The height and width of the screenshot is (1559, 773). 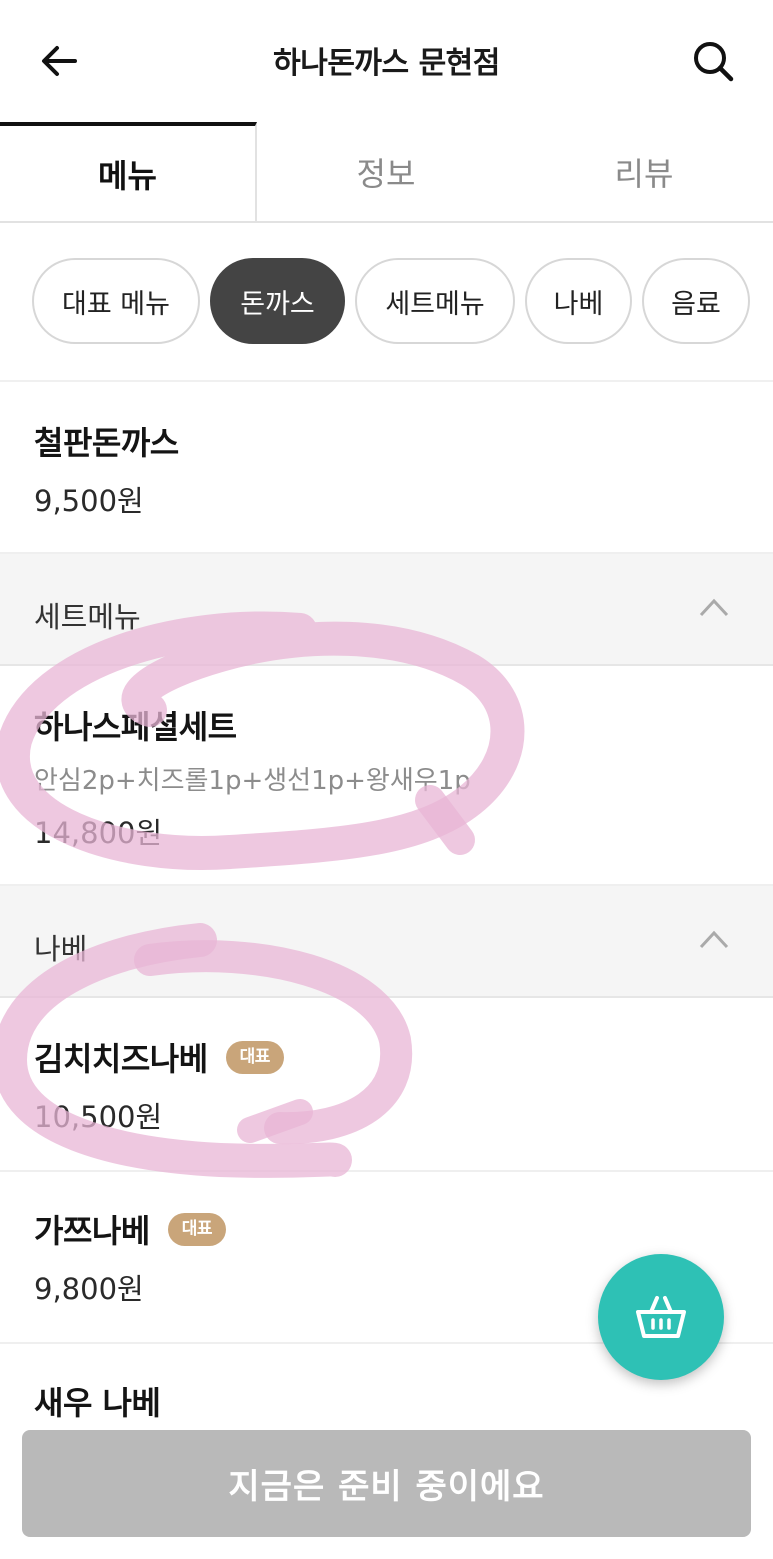 I want to click on search-button, so click(x=713, y=61).